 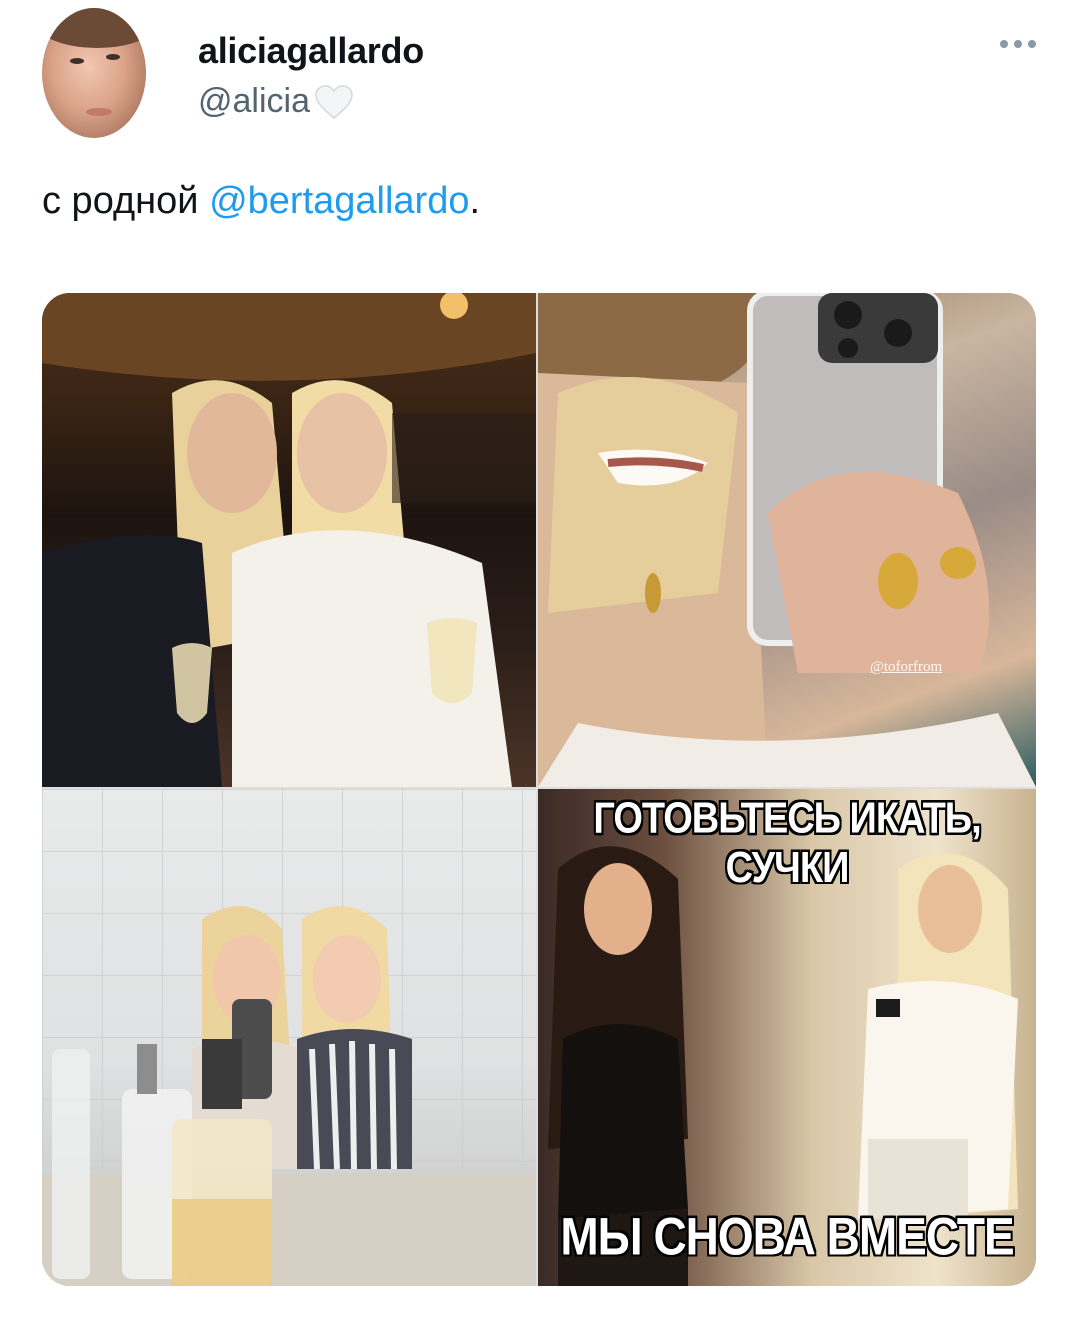 What do you see at coordinates (475, 201) in the screenshot?
I see `tweet-text-suffix: .` at bounding box center [475, 201].